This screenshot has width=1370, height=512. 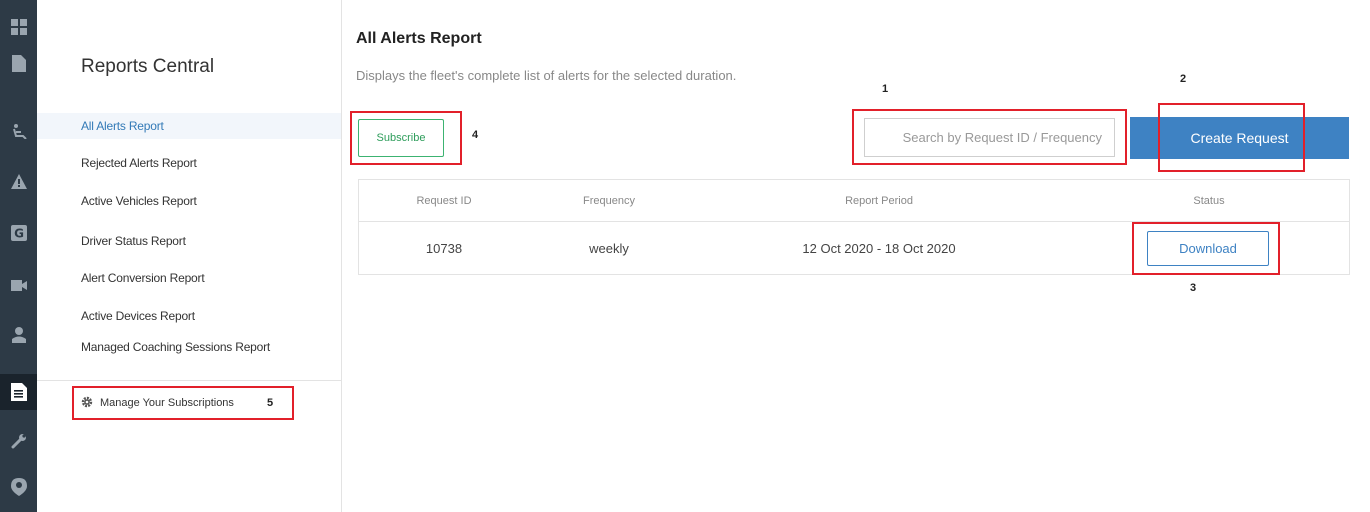 I want to click on cell-frequency: weekly, so click(x=609, y=248).